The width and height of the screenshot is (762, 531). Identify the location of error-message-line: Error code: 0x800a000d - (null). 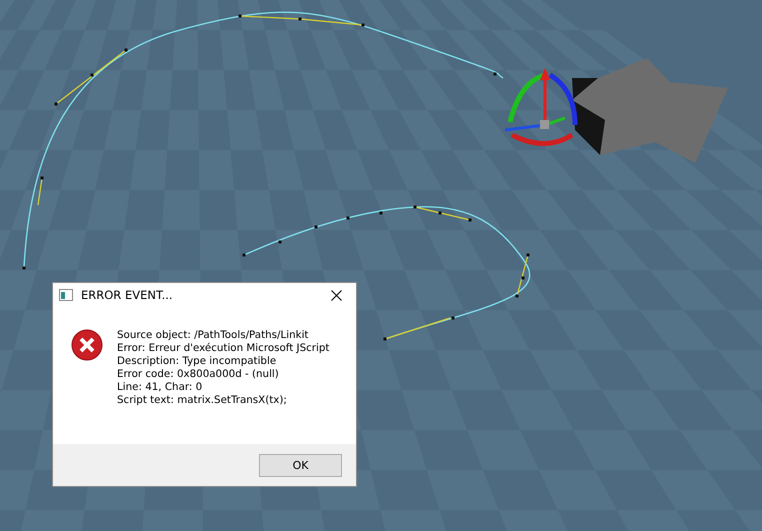
(198, 374).